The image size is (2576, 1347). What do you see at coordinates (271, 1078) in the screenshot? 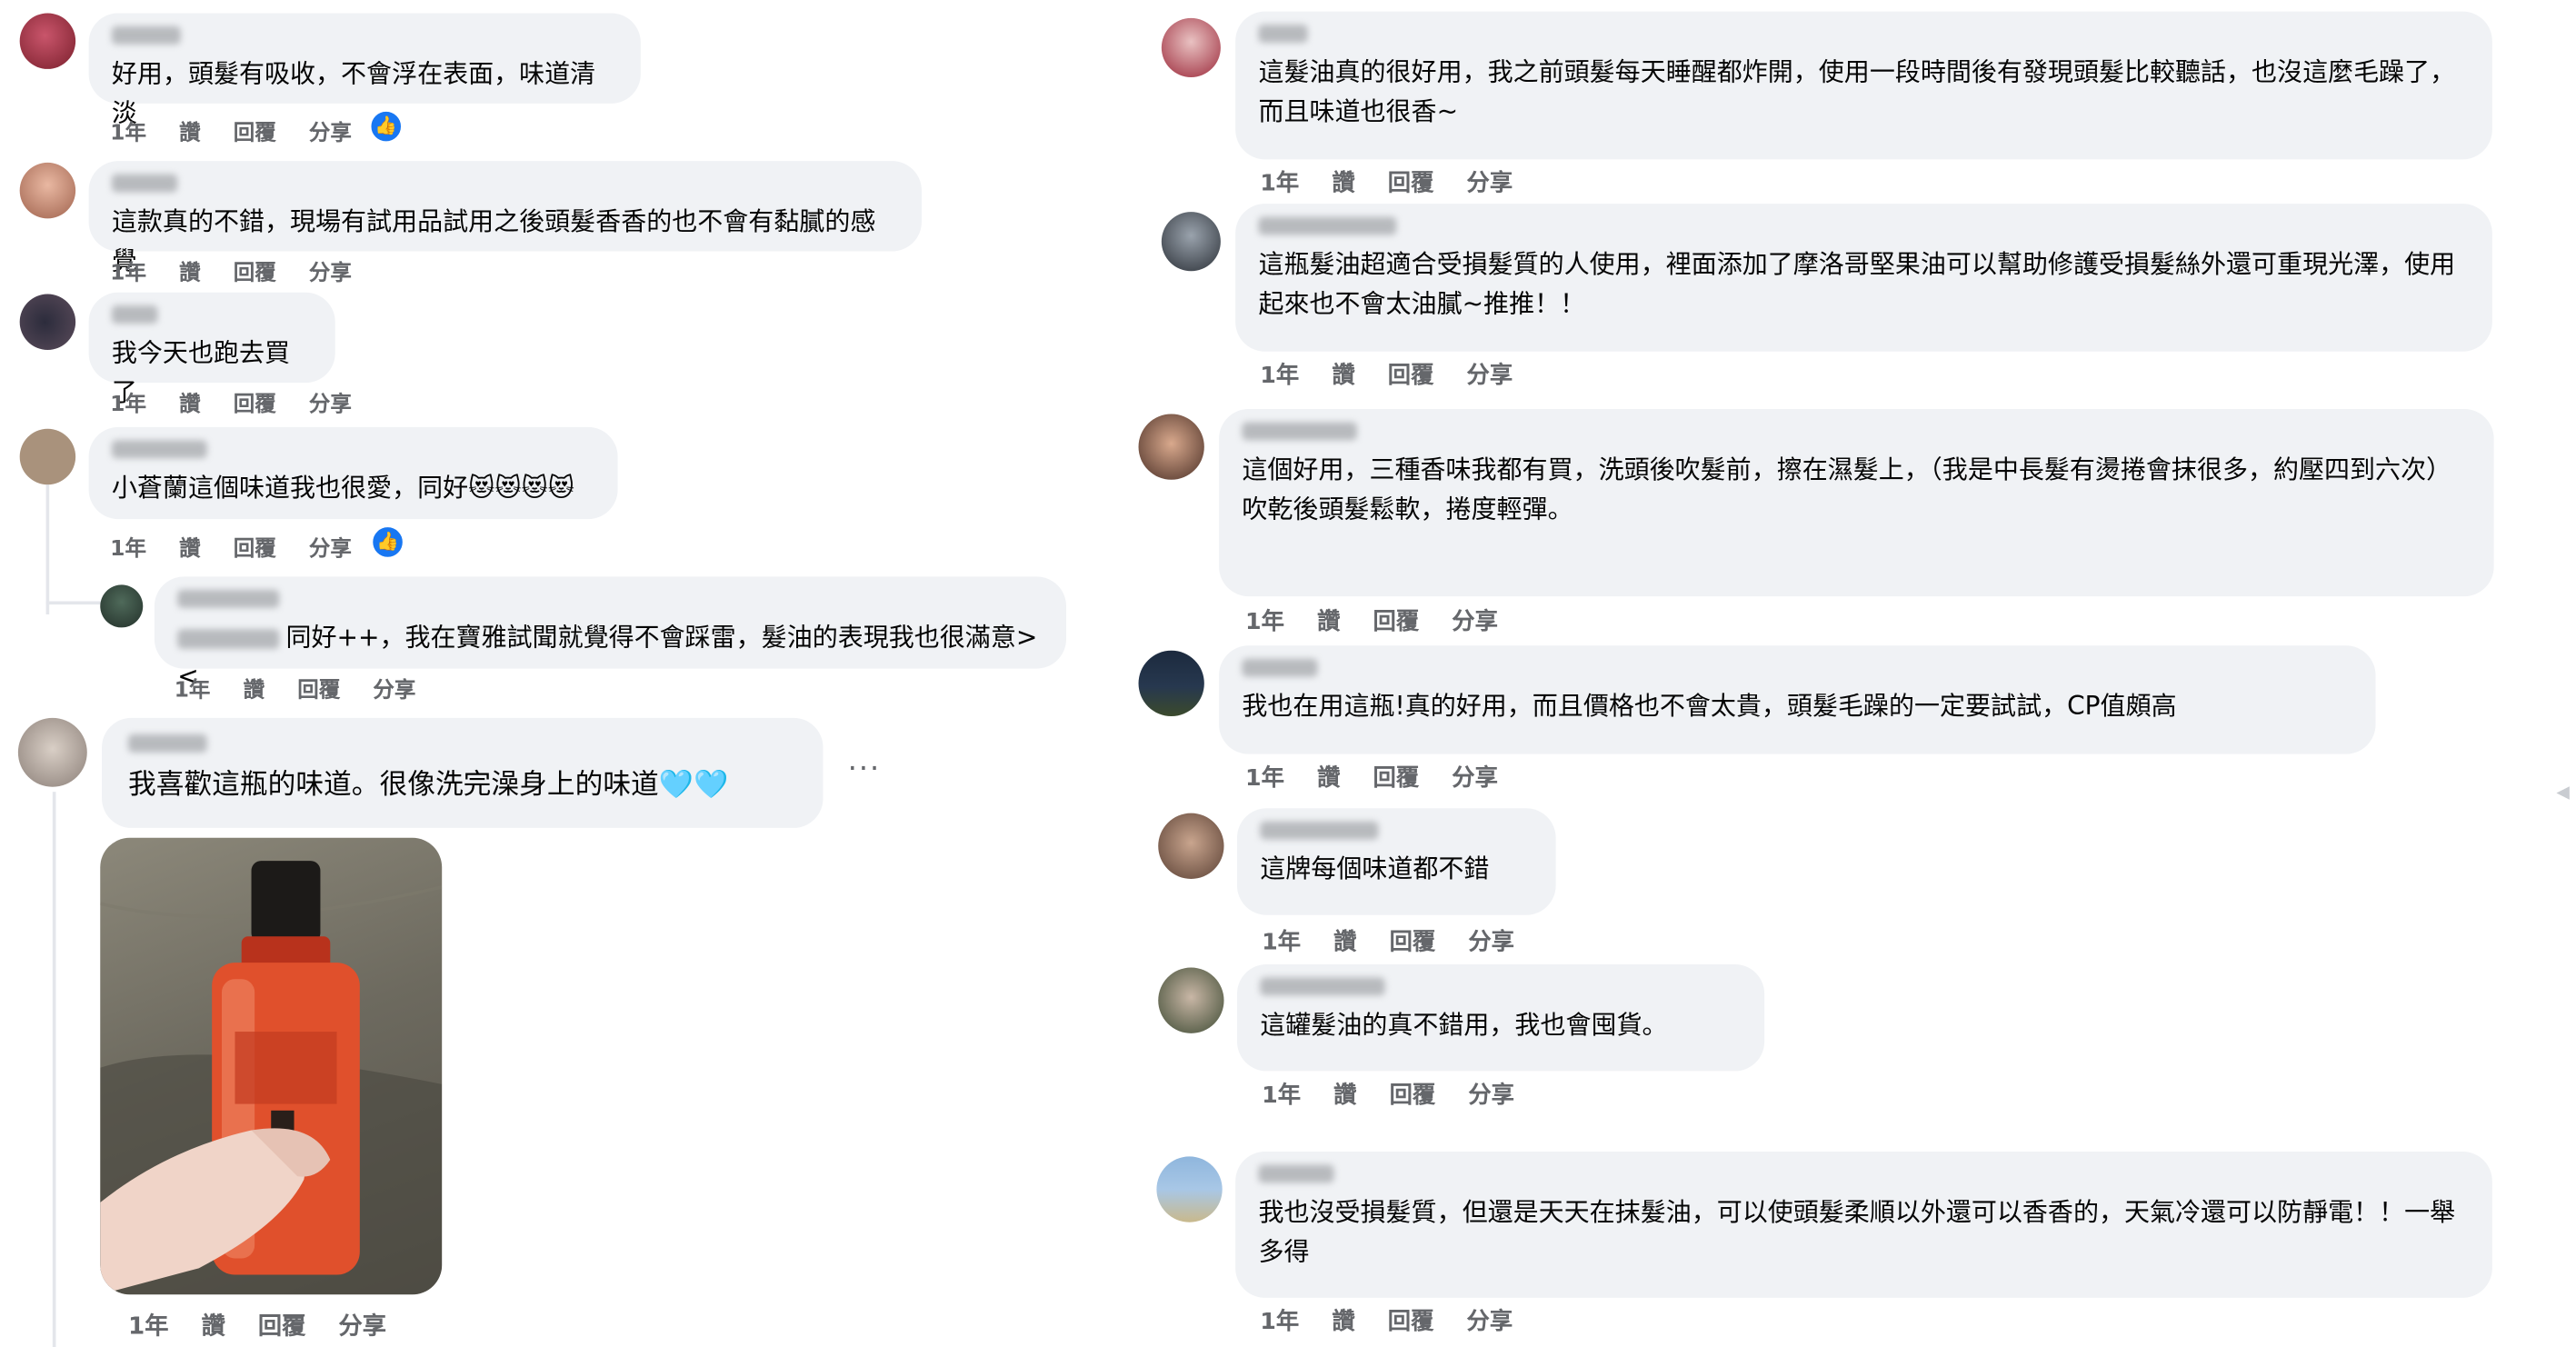
I see `photo-svg` at bounding box center [271, 1078].